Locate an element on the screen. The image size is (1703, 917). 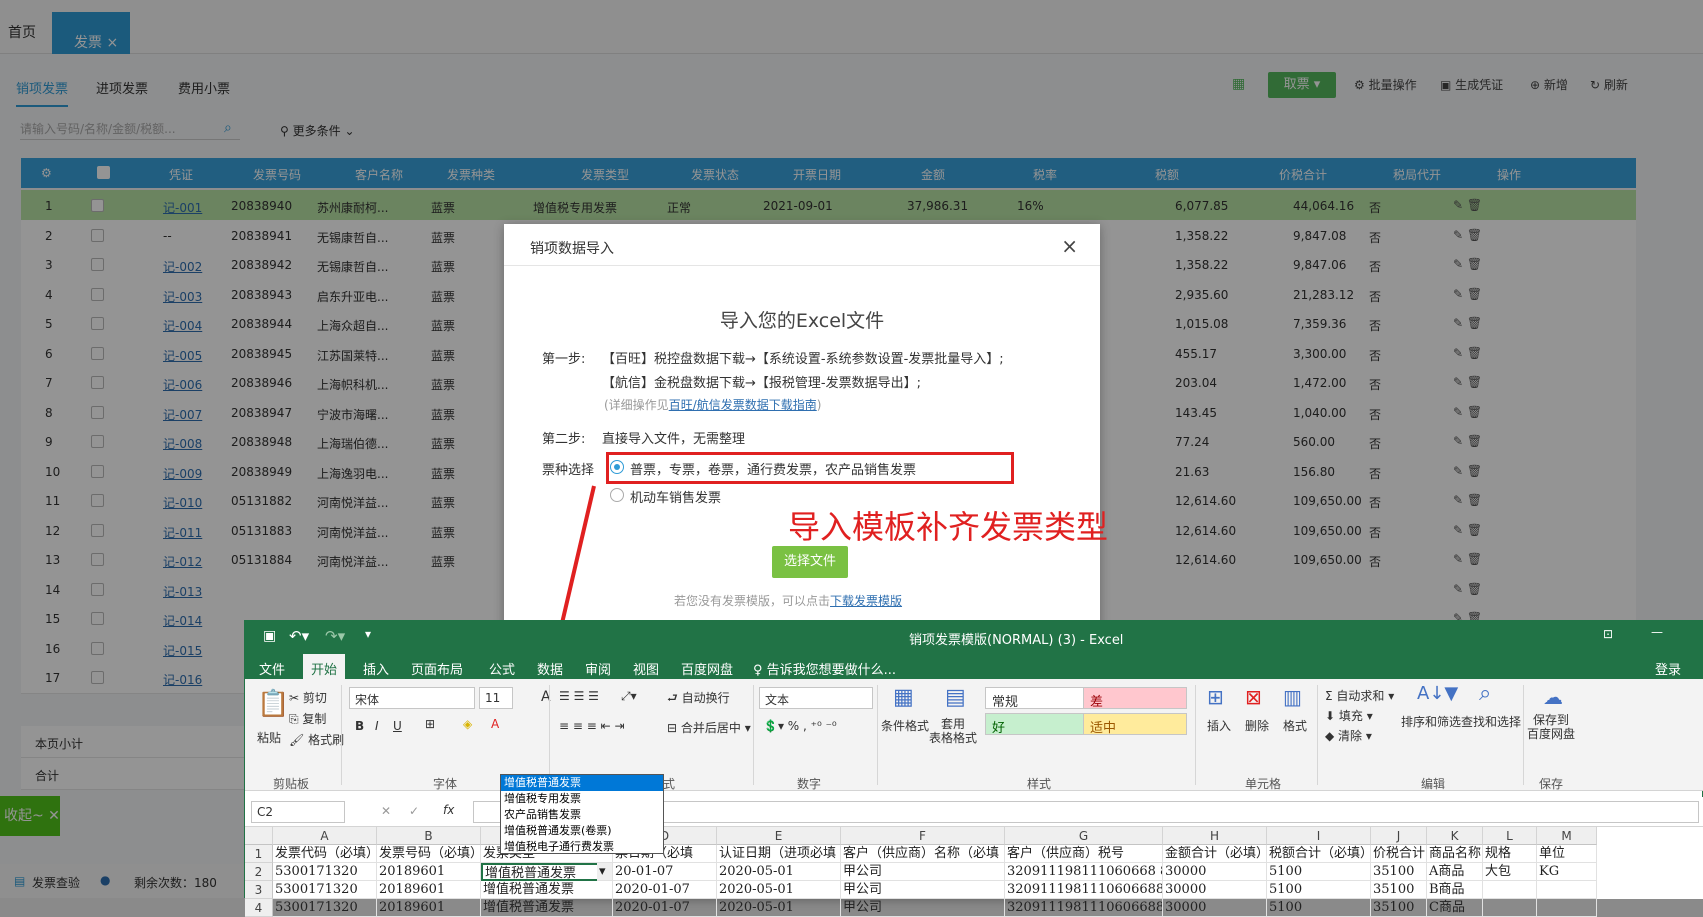
menu-home: 开始 is located at coordinates (324, 666).